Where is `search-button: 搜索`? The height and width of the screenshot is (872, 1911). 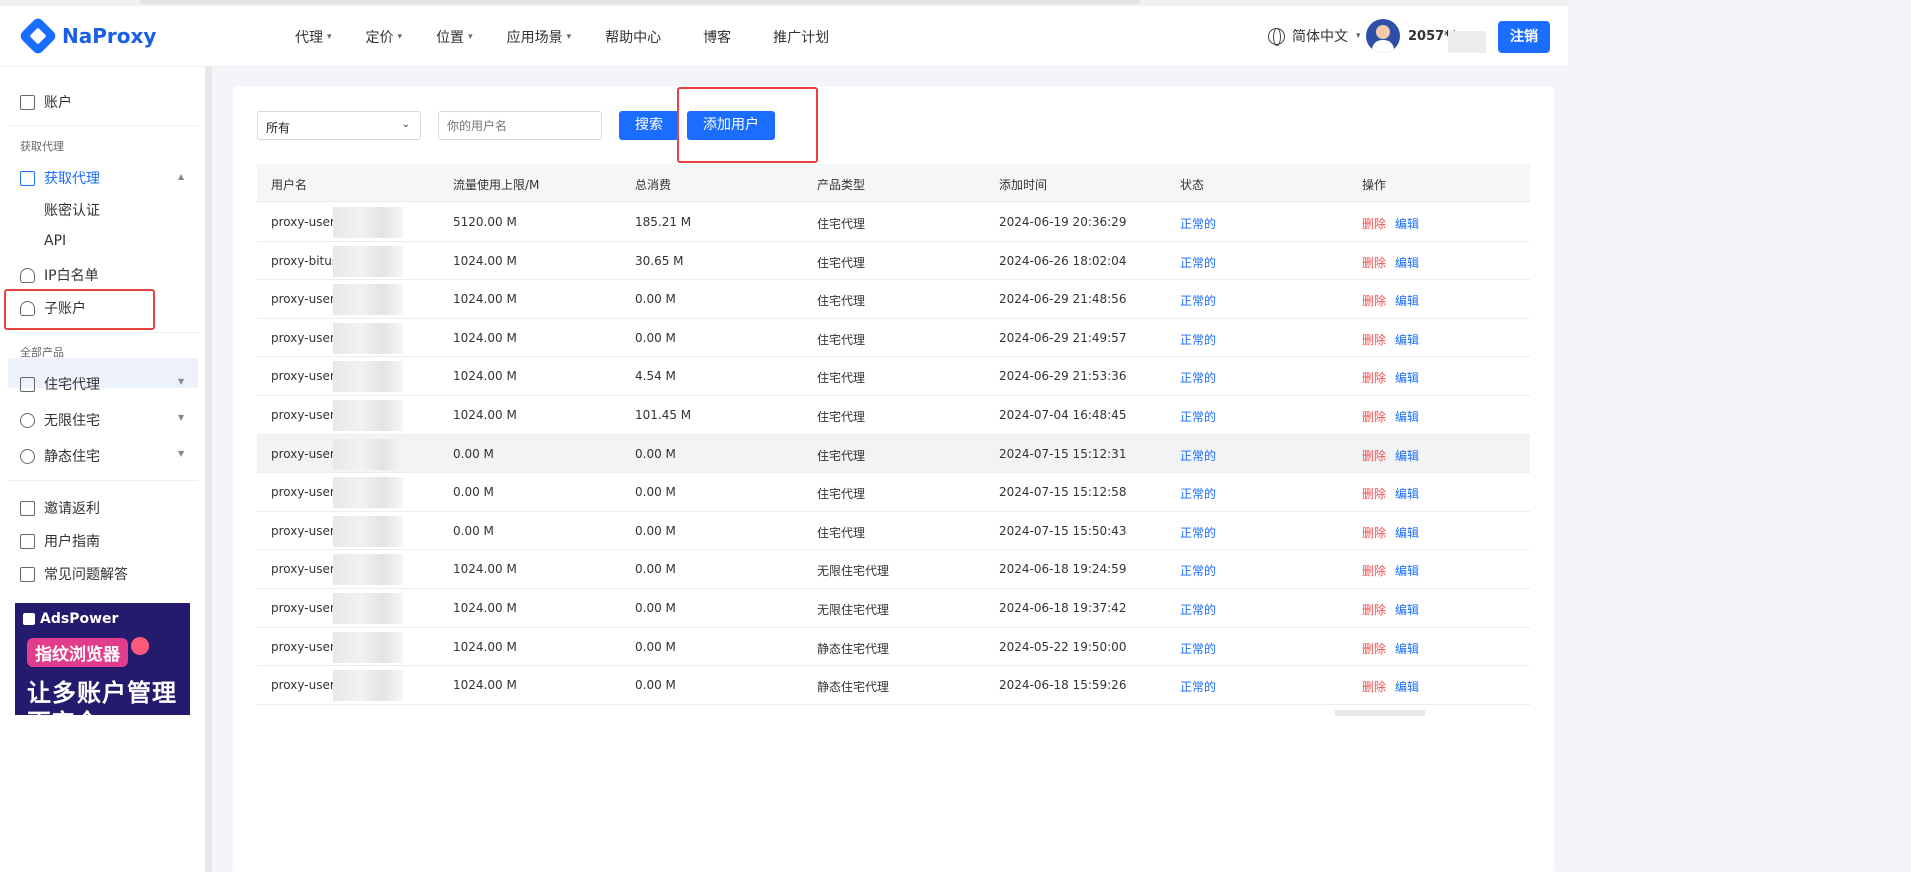 search-button: 搜索 is located at coordinates (649, 125).